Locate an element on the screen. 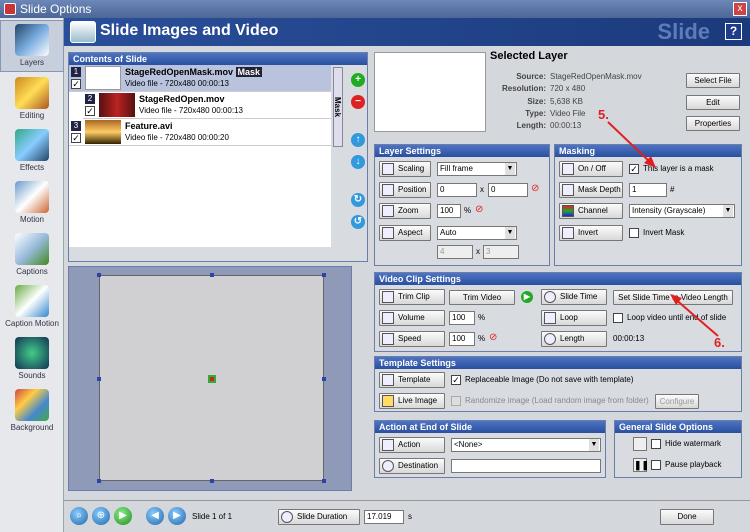 The width and height of the screenshot is (750, 532). type-value: Video File is located at coordinates (568, 113).